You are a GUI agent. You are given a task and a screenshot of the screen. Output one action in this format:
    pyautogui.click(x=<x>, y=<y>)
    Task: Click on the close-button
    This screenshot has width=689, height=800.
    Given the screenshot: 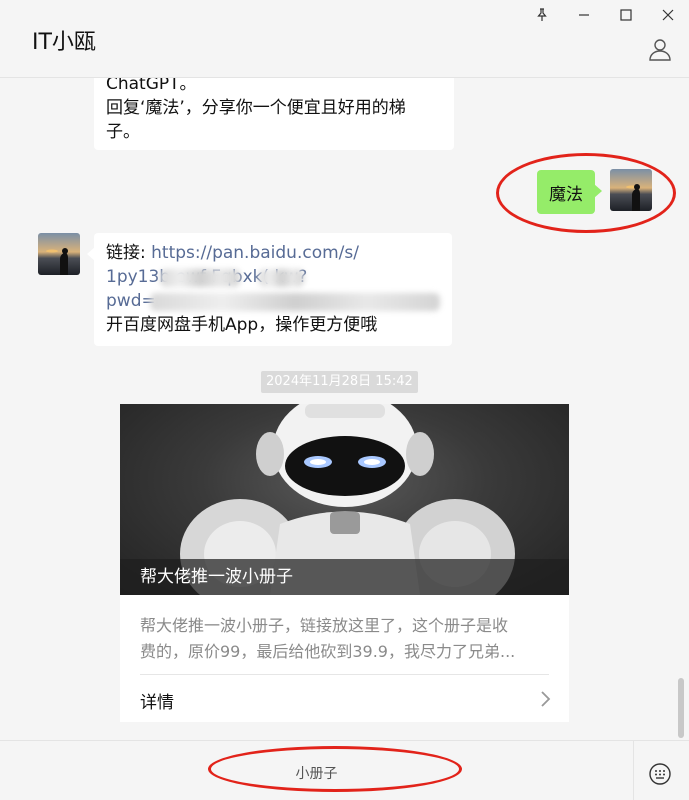 What is the action you would take?
    pyautogui.click(x=668, y=15)
    